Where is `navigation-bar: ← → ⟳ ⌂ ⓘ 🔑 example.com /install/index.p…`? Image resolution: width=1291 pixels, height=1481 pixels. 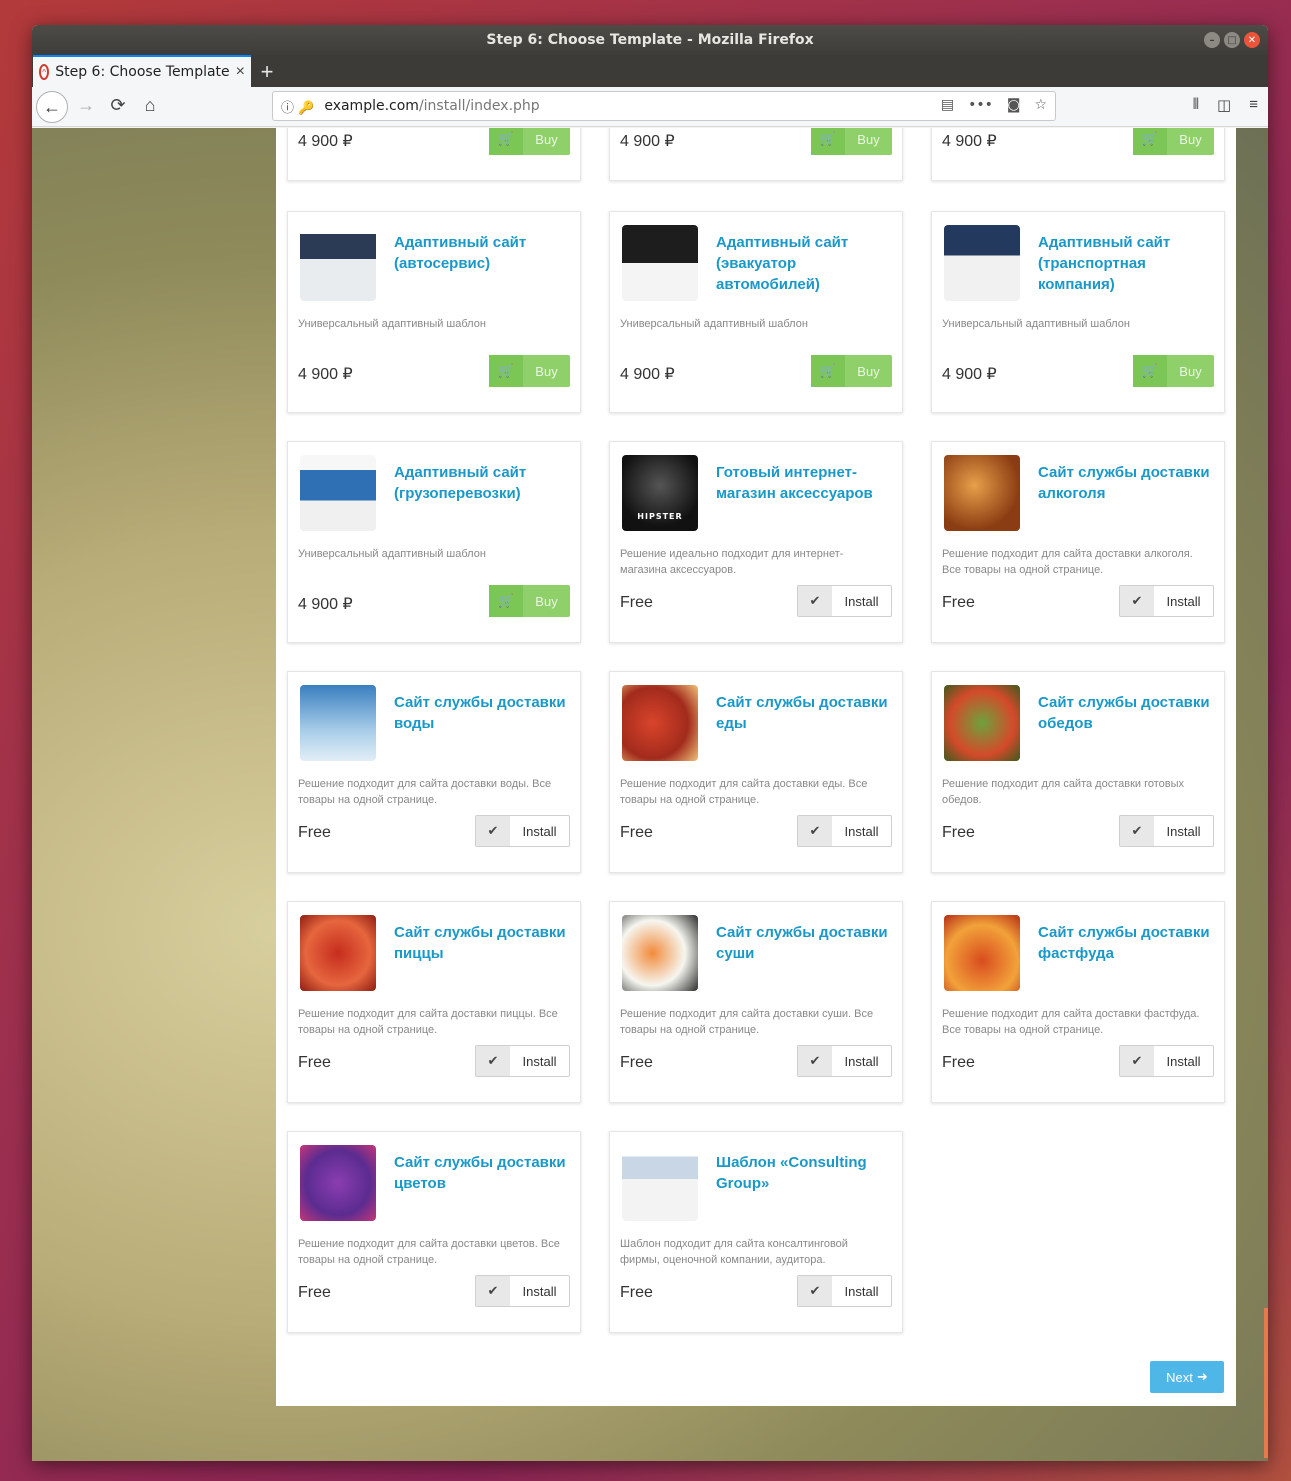
navigation-bar: ← → ⟳ ⌂ ⓘ 🔑 example.com /install/index.p… is located at coordinates (650, 107).